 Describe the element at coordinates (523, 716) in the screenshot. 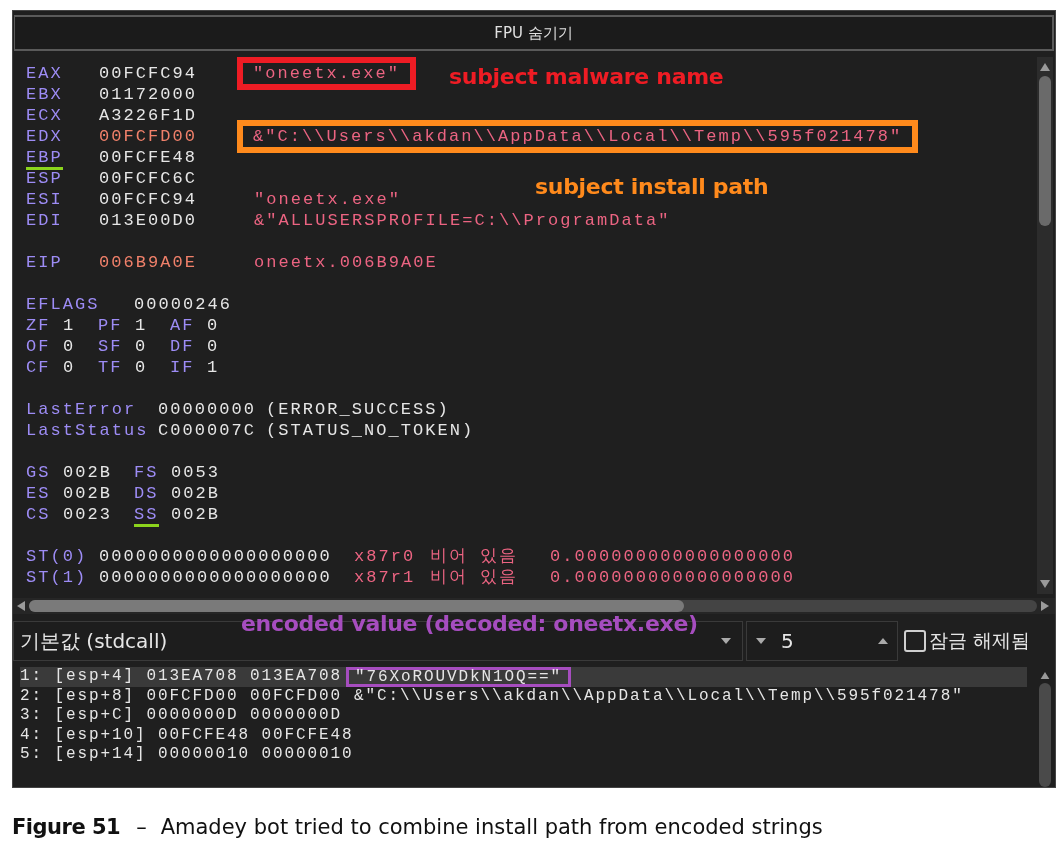

I see `stack-row: 3: [esp+C] 0000000D 0000000D` at that location.